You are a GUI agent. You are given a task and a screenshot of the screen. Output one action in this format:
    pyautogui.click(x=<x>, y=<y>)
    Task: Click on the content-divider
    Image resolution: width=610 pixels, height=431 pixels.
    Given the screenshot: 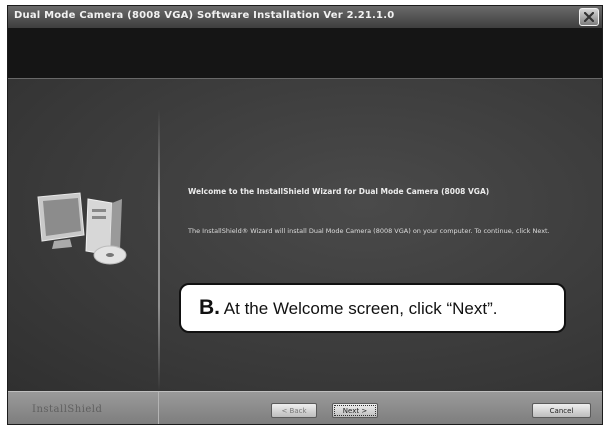 What is the action you would take?
    pyautogui.click(x=159, y=250)
    